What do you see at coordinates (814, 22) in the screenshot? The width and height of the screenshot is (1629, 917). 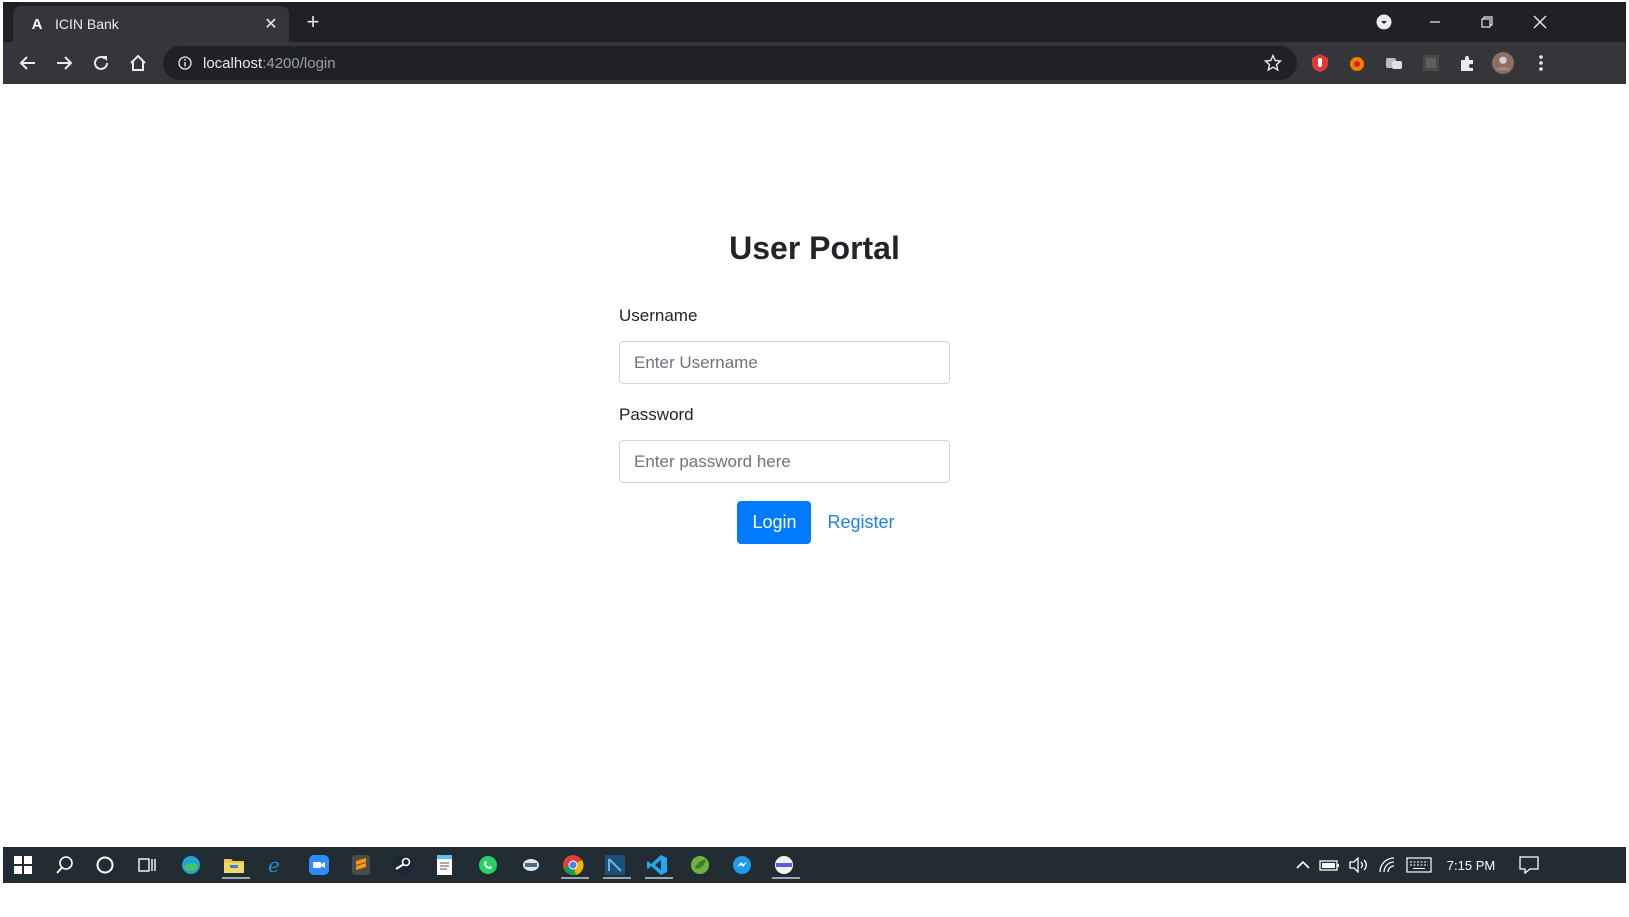 I see `tab-strip: A ICIN Bank ✕ +` at bounding box center [814, 22].